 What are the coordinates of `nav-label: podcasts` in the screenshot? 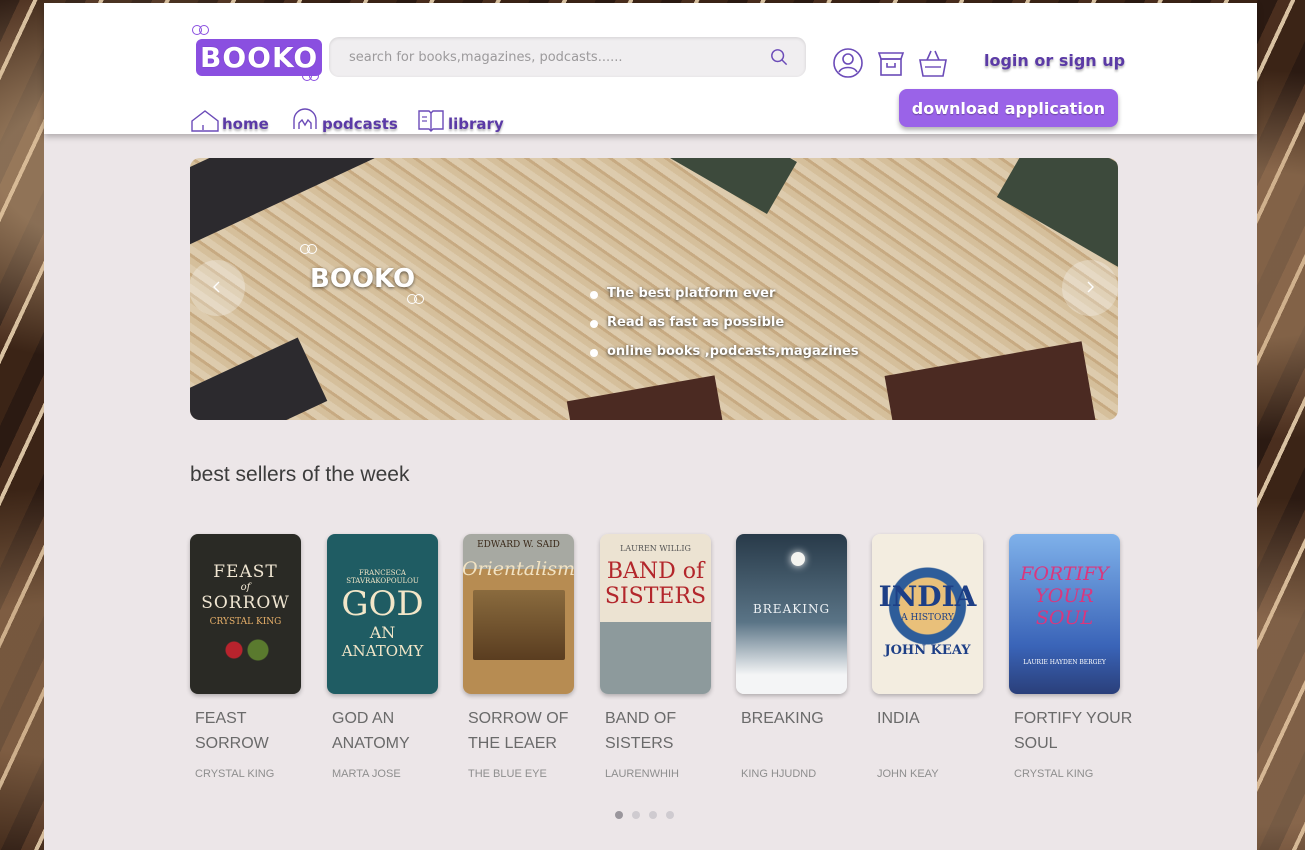 It's located at (360, 124).